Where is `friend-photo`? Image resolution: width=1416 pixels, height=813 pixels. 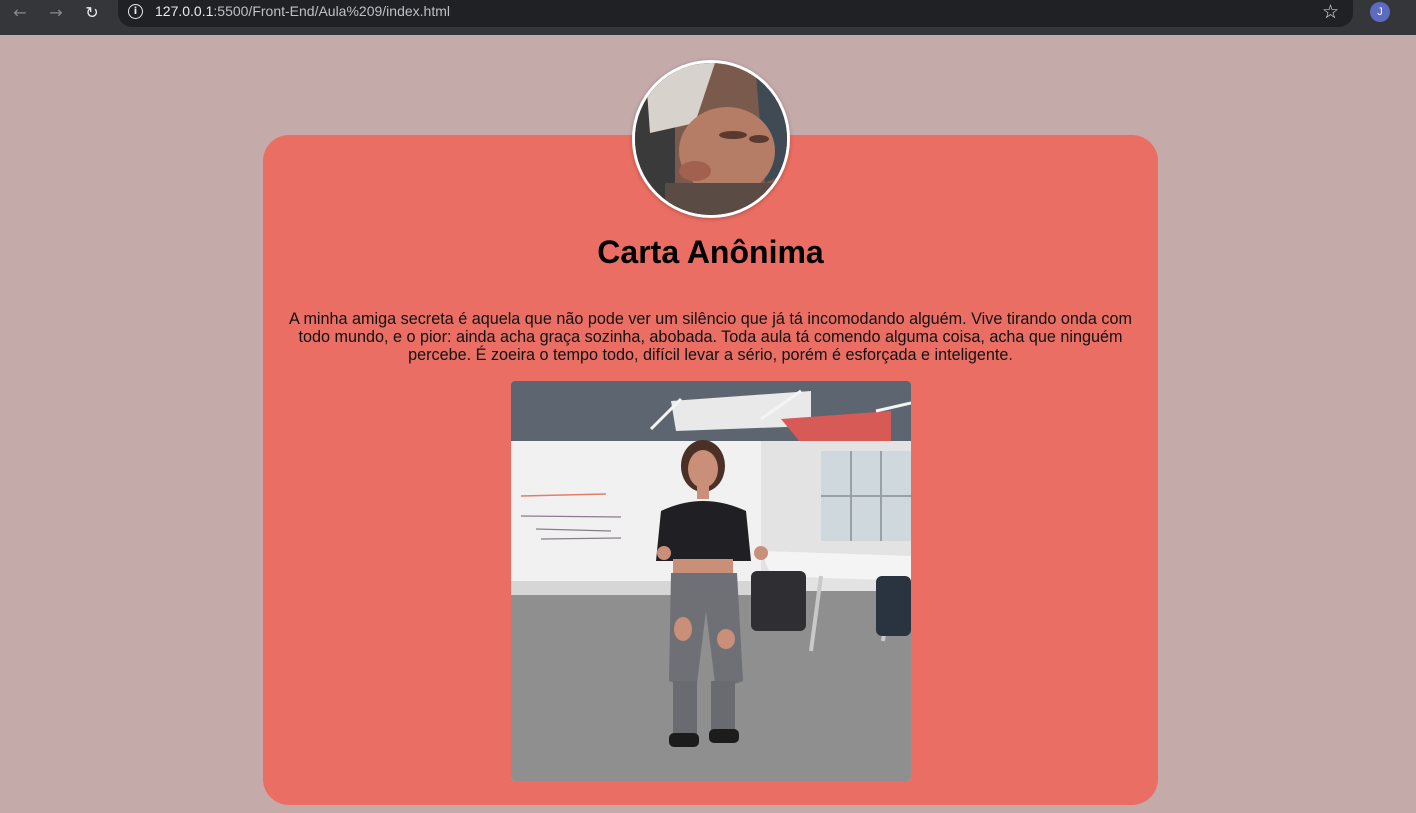 friend-photo is located at coordinates (711, 581).